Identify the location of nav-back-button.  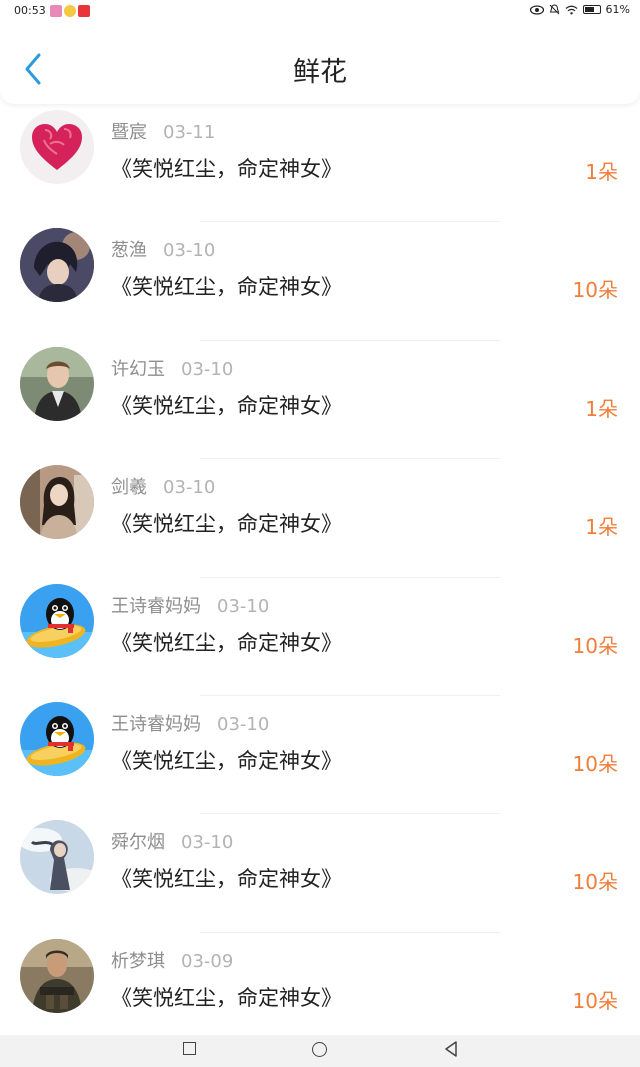
(451, 1049).